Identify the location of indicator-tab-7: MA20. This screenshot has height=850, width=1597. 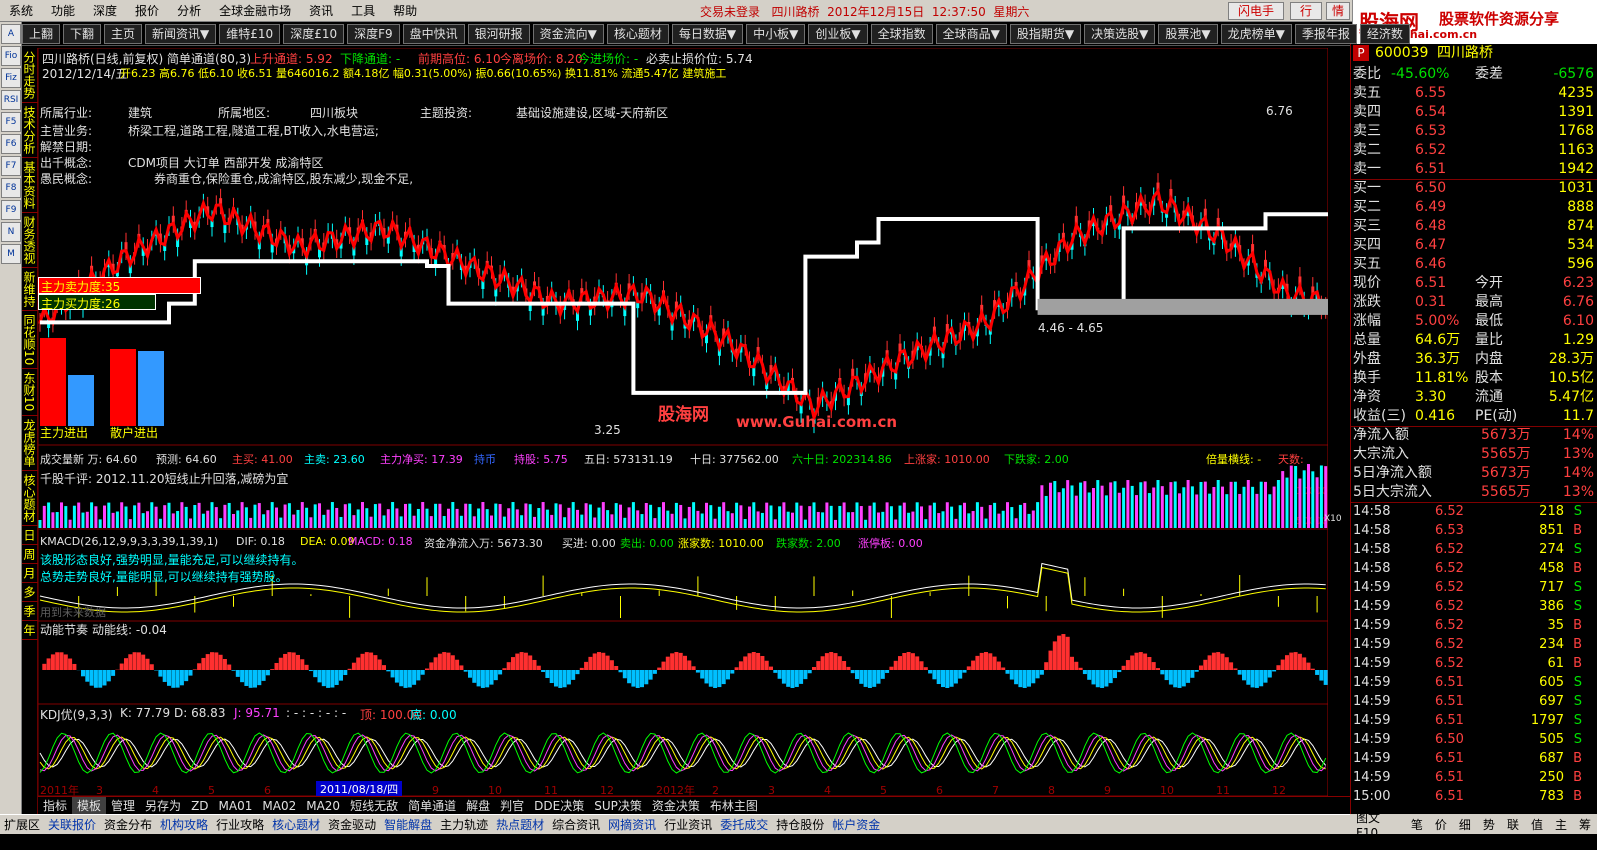
(323, 806).